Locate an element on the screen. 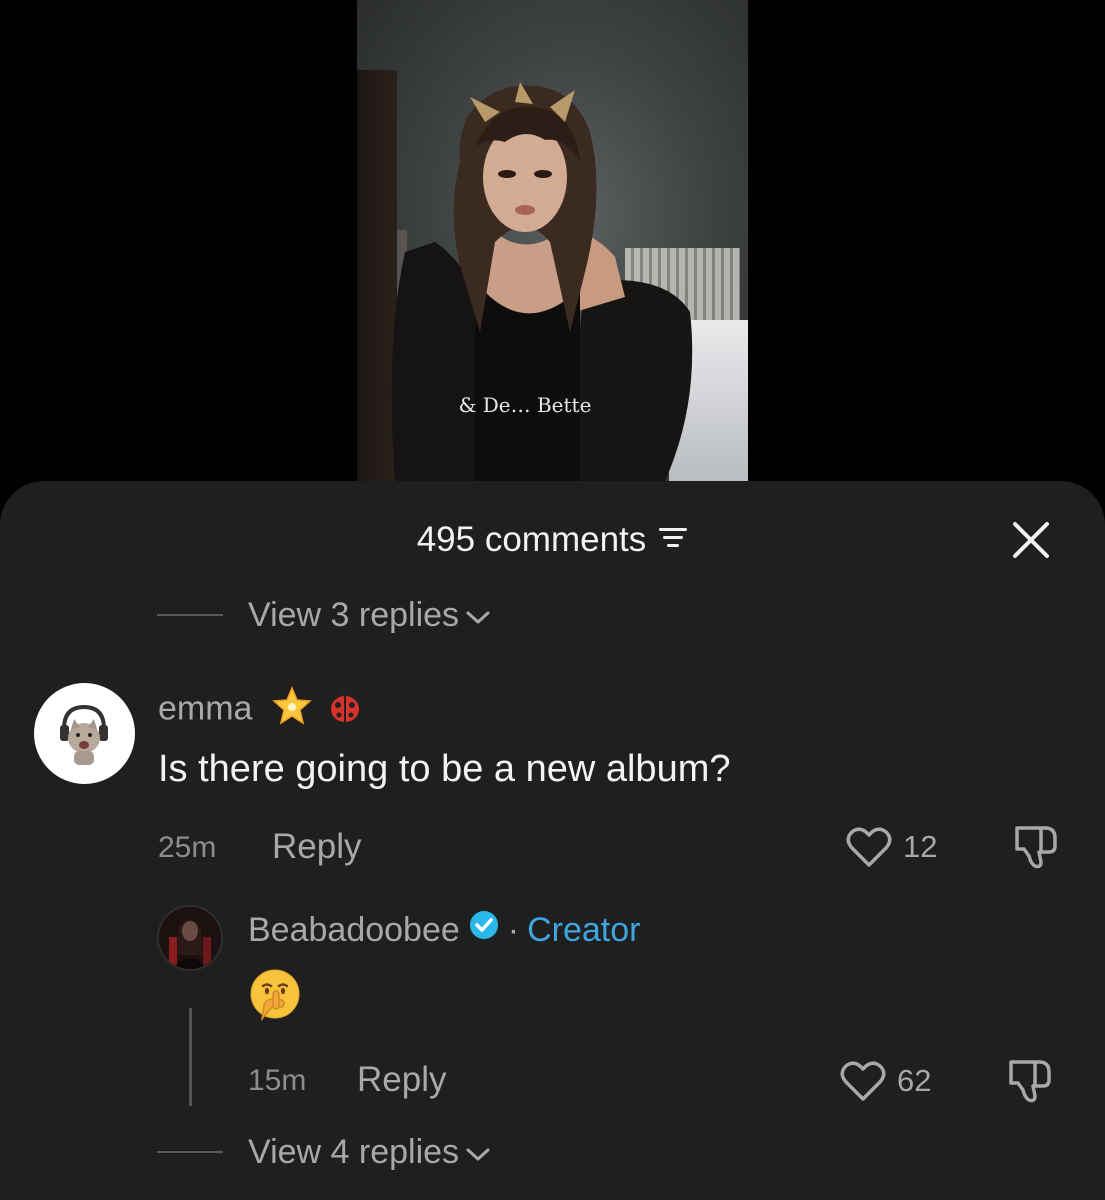 The height and width of the screenshot is (1200, 1105). comments-count: 495 comments is located at coordinates (552, 540).